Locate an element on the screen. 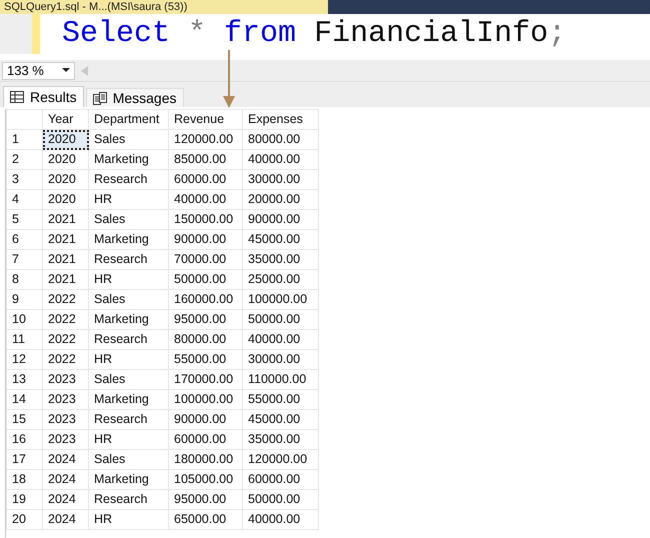 The height and width of the screenshot is (538, 650). table-cell: 160000.00 is located at coordinates (205, 300).